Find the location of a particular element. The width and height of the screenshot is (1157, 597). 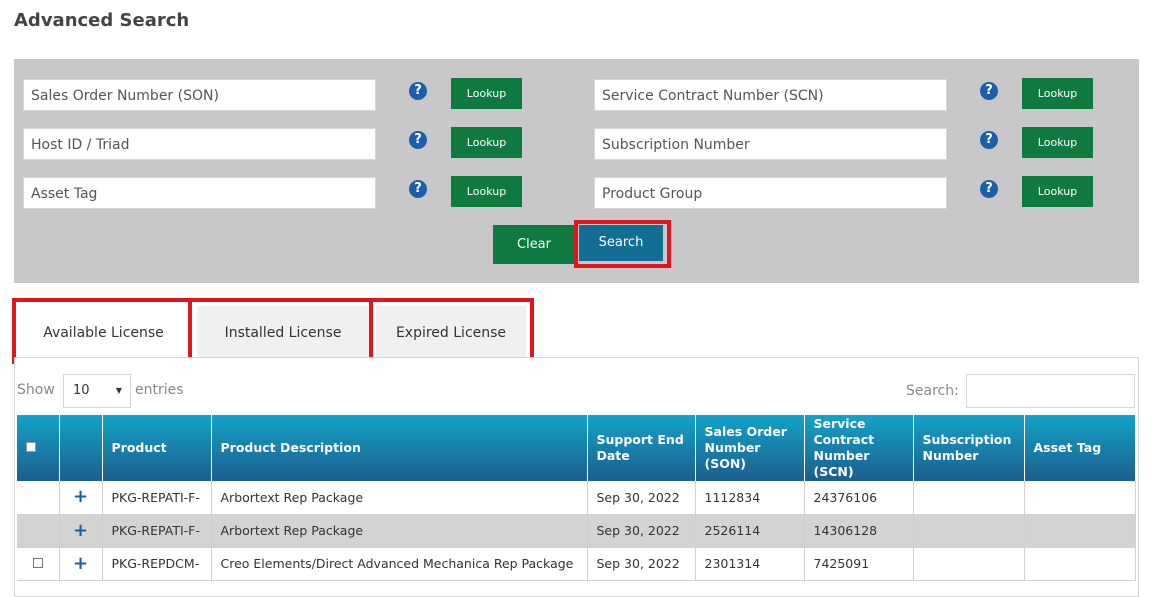

product-group-help-icon: ? is located at coordinates (989, 189).